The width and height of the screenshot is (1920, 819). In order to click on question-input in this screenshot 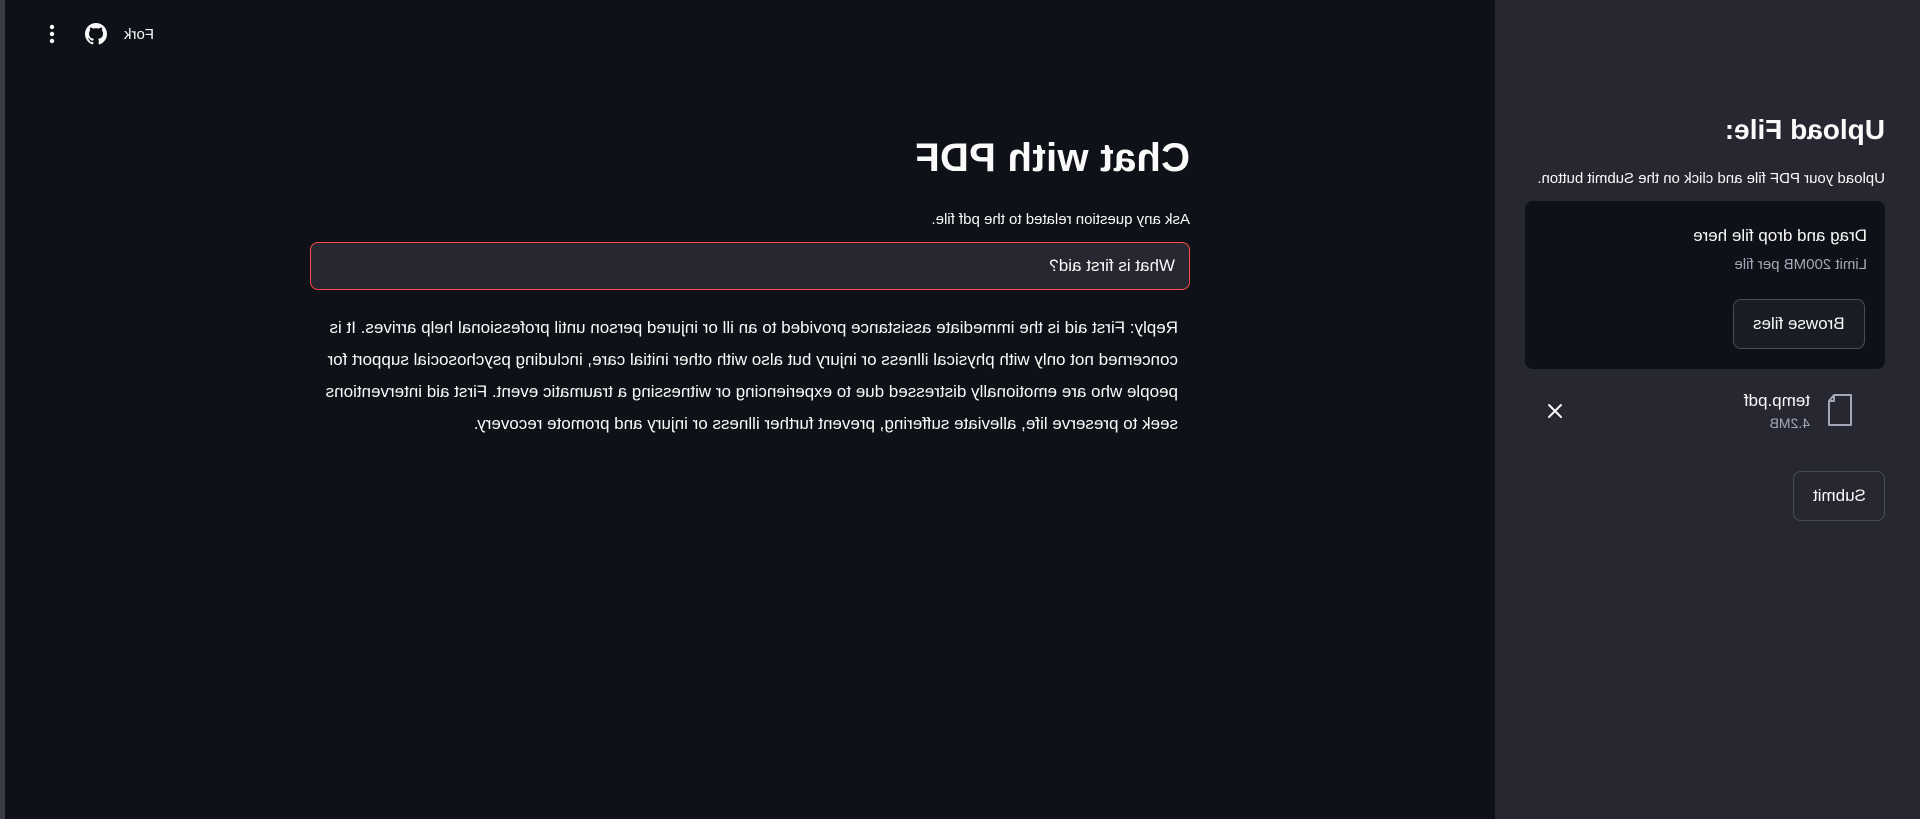, I will do `click(750, 266)`.